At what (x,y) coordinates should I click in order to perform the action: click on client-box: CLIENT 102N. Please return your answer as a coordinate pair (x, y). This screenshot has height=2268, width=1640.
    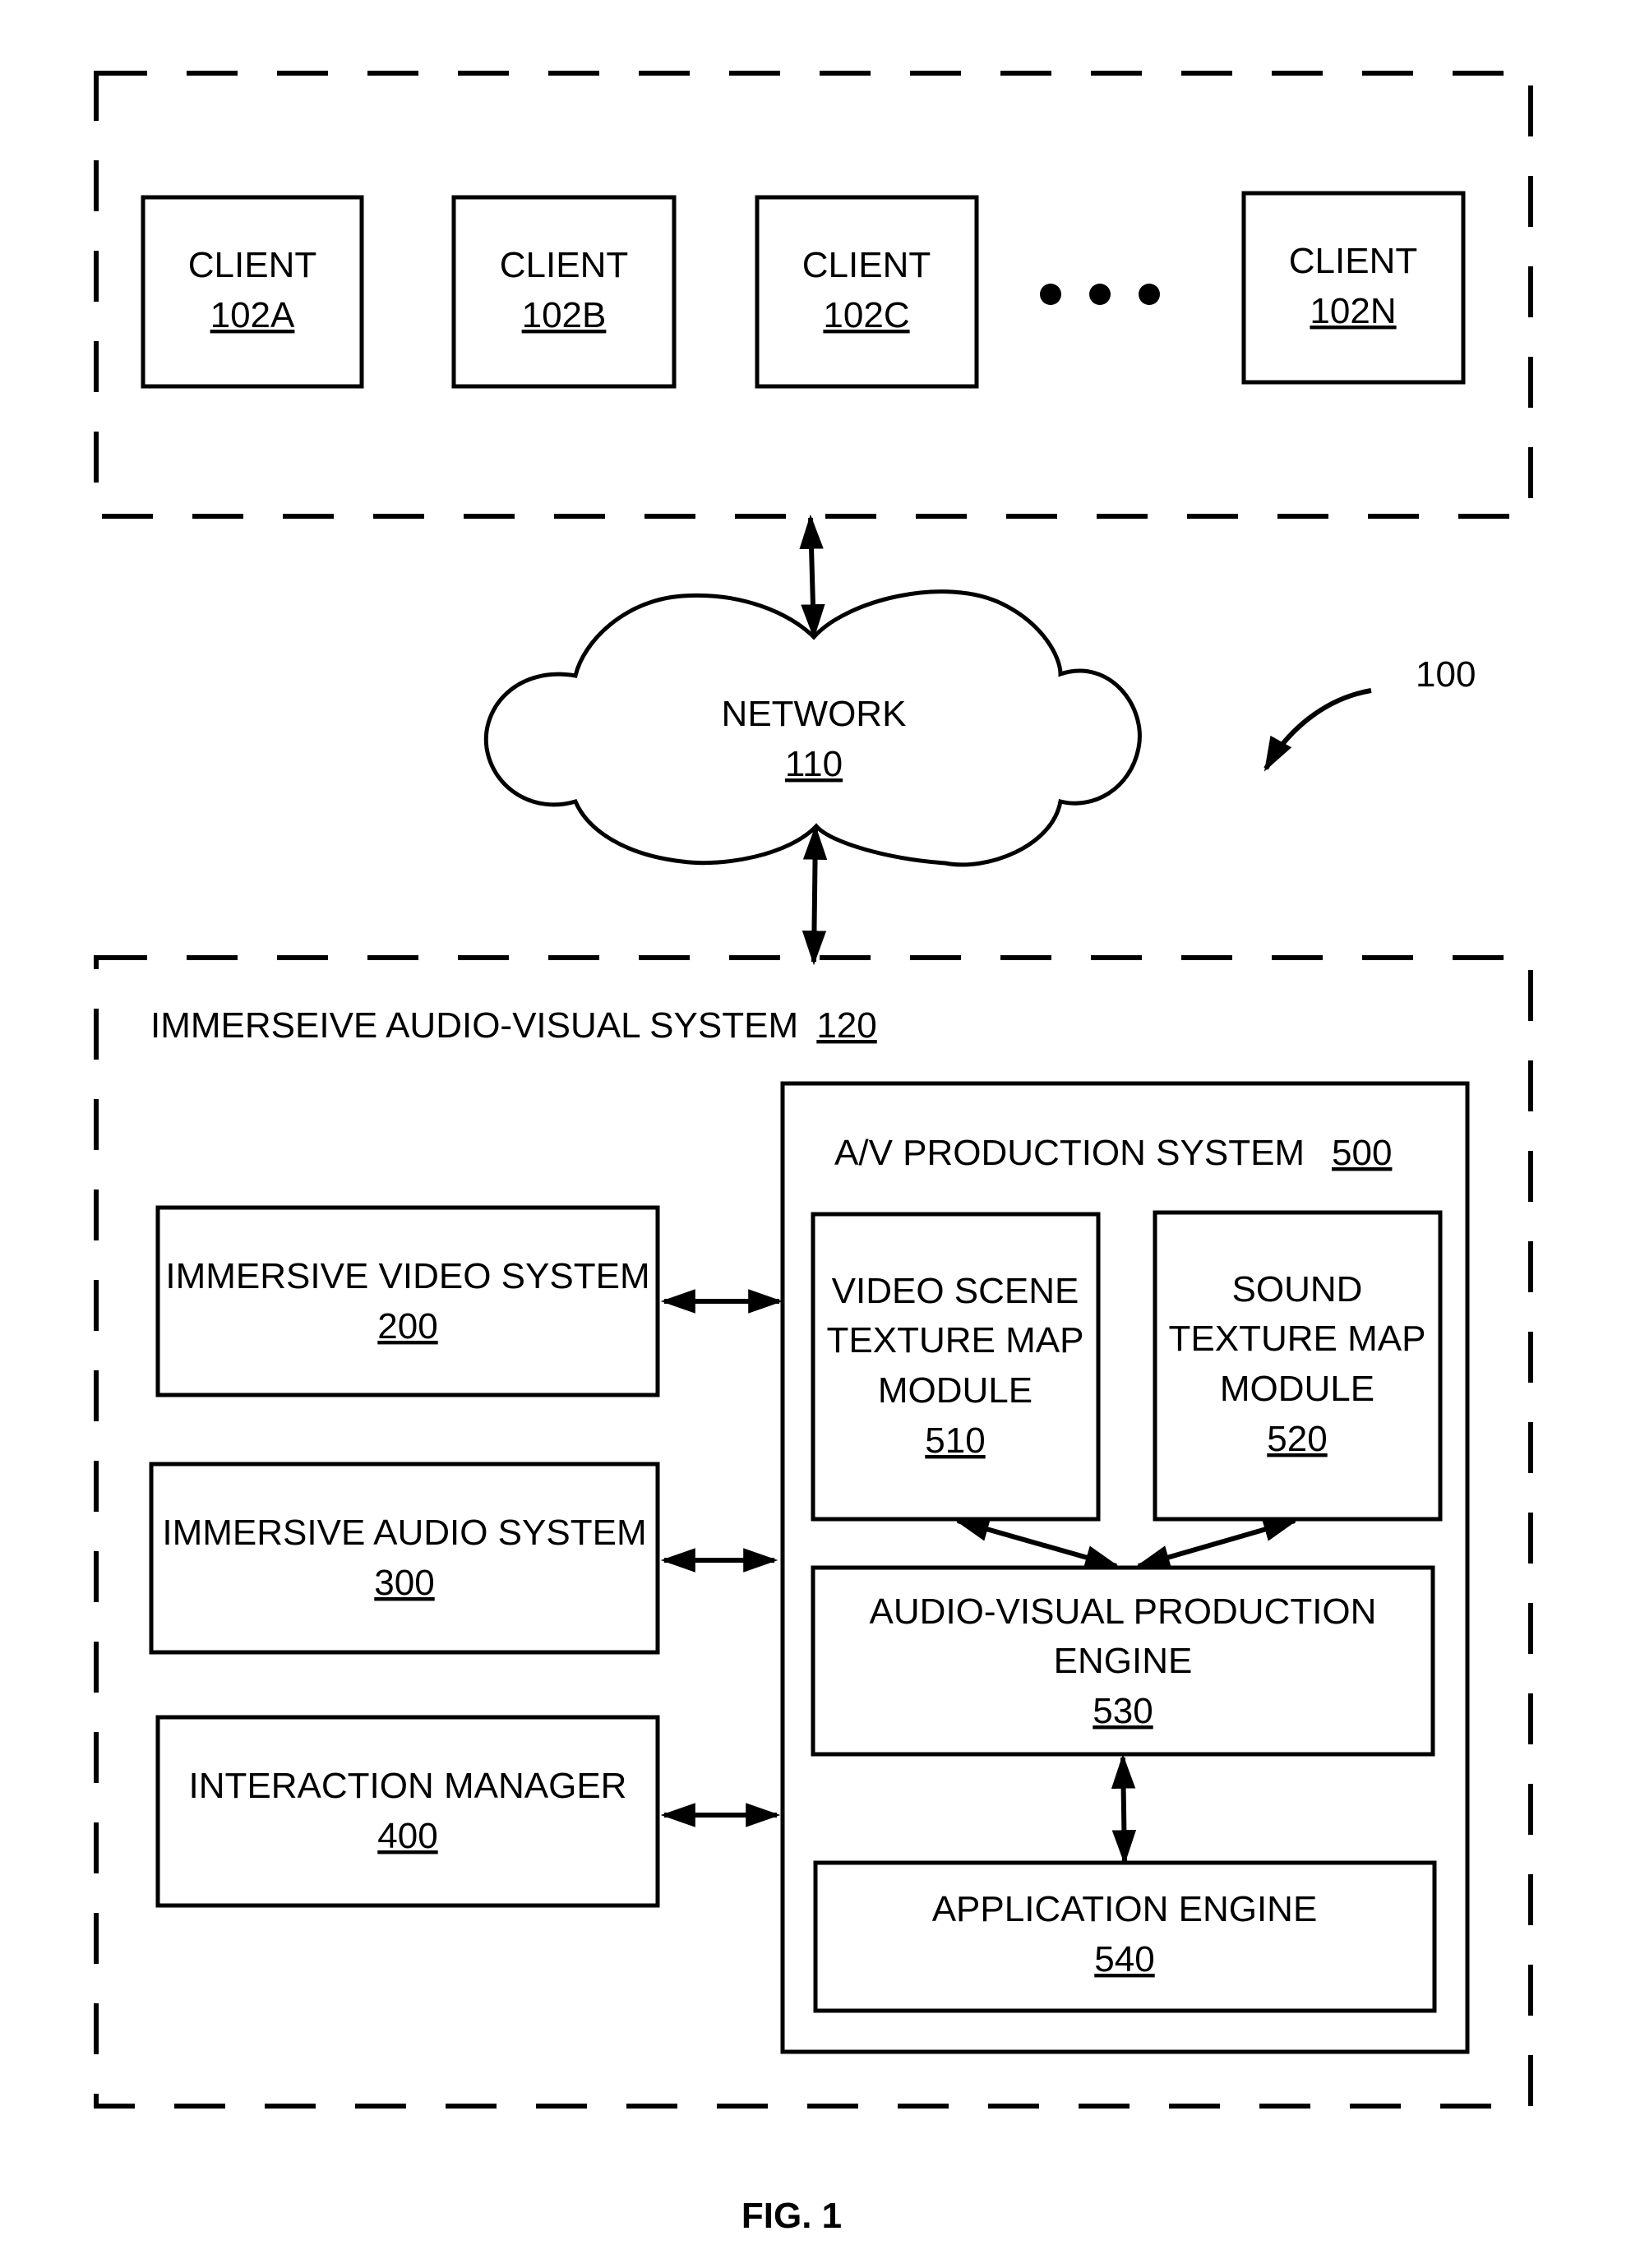
    Looking at the image, I should click on (1353, 288).